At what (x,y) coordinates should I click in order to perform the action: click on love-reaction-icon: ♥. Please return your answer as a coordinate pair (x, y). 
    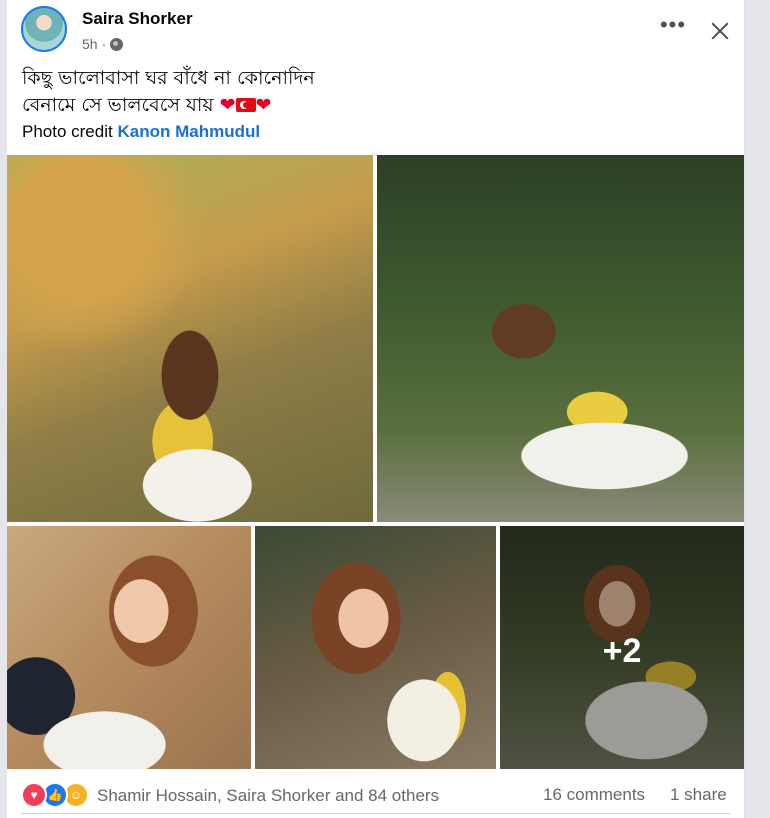
    Looking at the image, I should click on (34, 795).